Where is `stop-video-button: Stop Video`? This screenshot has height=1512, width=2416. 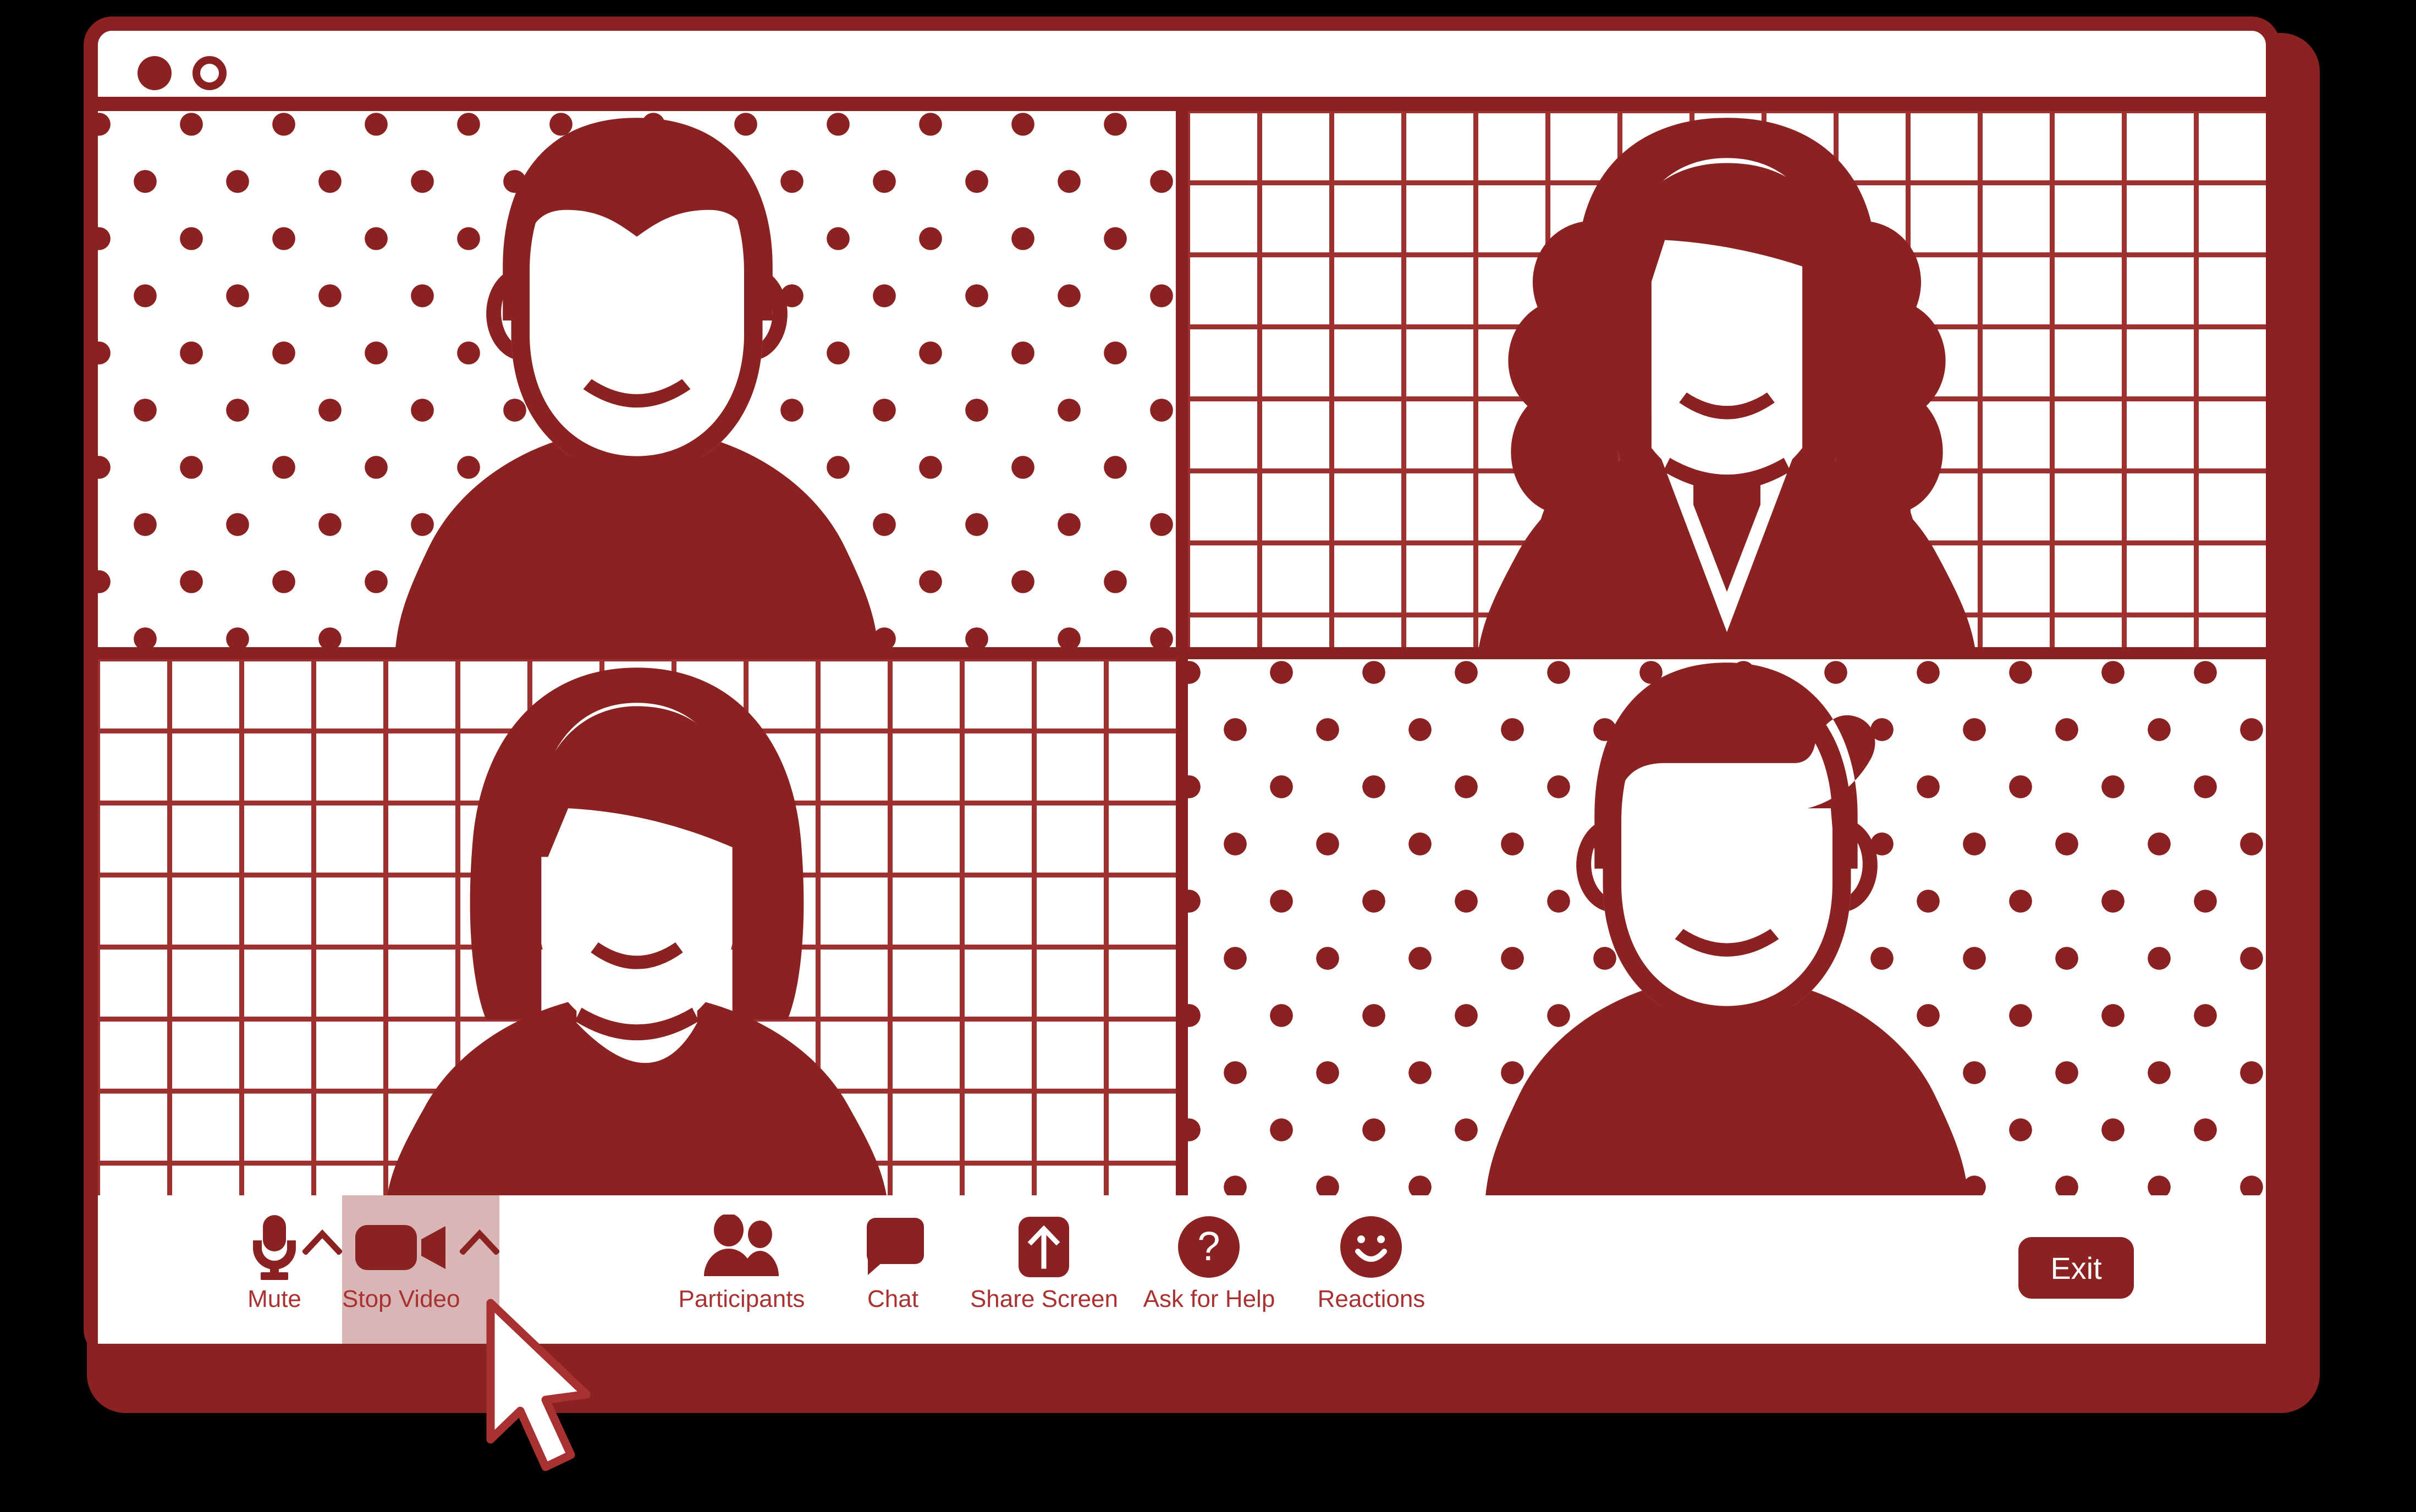
stop-video-button: Stop Video is located at coordinates (401, 1269).